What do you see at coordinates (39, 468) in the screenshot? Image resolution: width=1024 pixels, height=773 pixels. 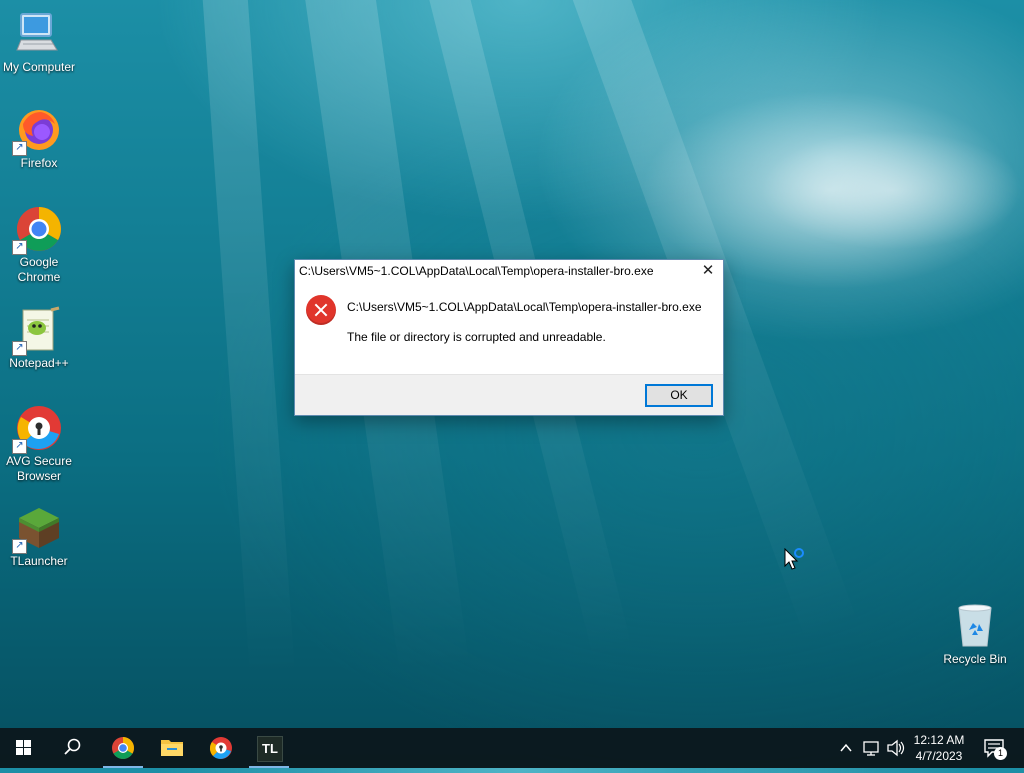 I see `desktop-icon-label: AVG Secure Browser` at bounding box center [39, 468].